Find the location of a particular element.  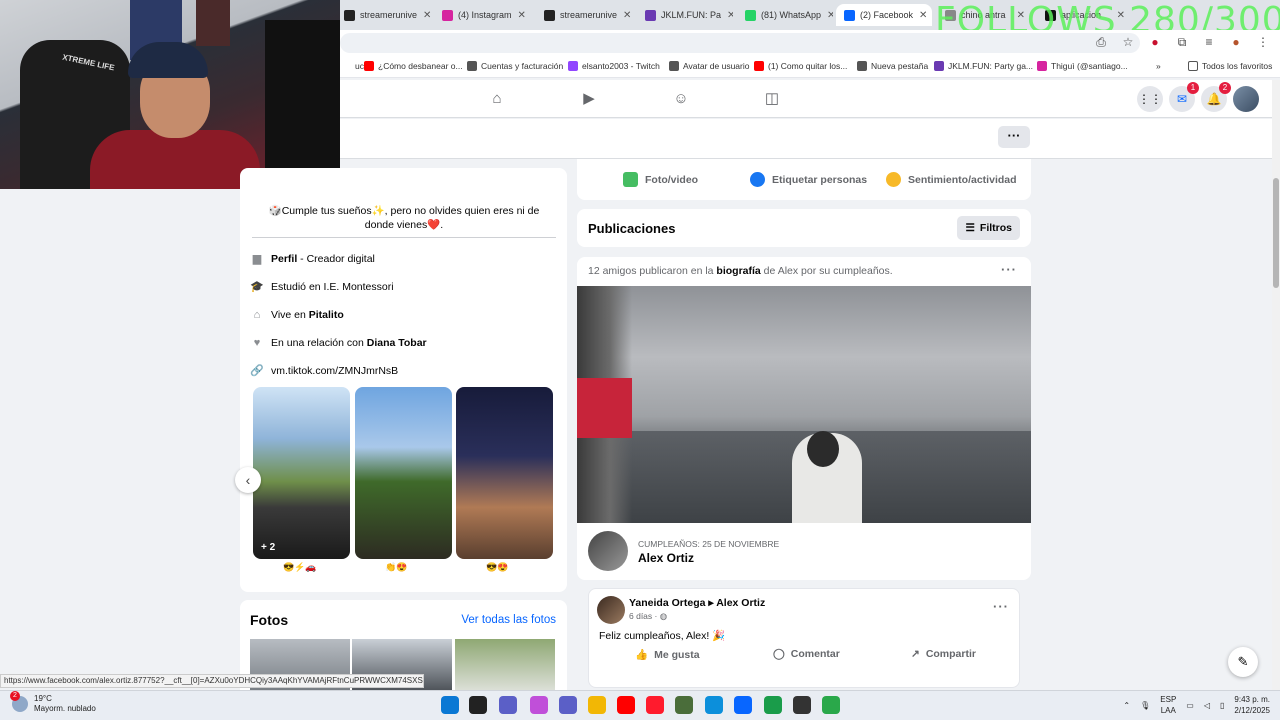

intro-detail: ♥ En una relación con Diana Tobar is located at coordinates (338, 343).